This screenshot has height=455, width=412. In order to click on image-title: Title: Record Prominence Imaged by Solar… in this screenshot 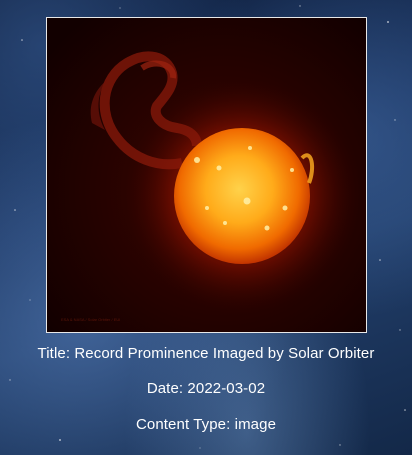, I will do `click(206, 353)`.